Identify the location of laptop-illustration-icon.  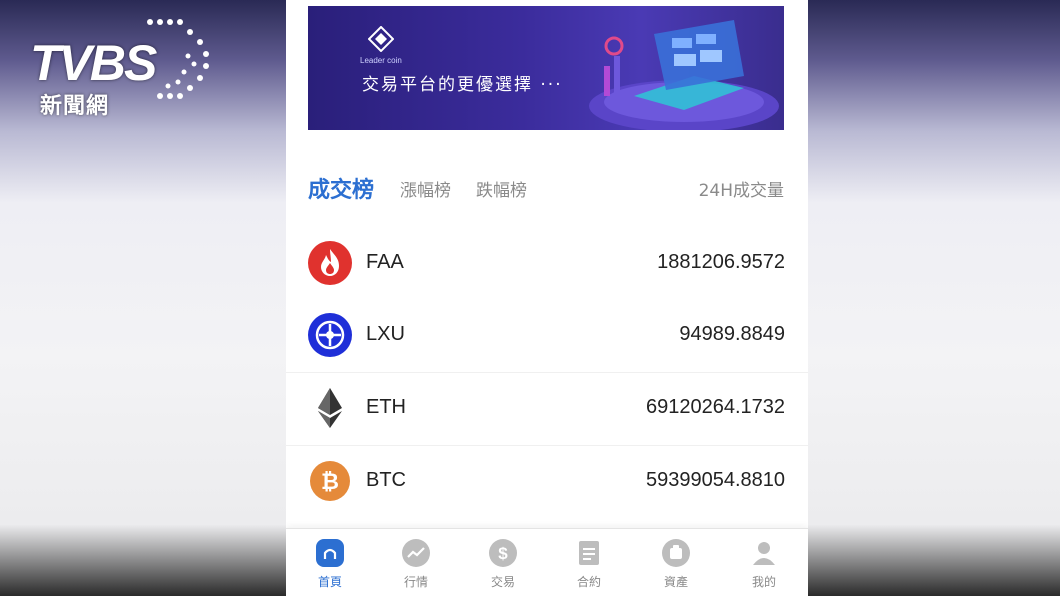
(684, 75).